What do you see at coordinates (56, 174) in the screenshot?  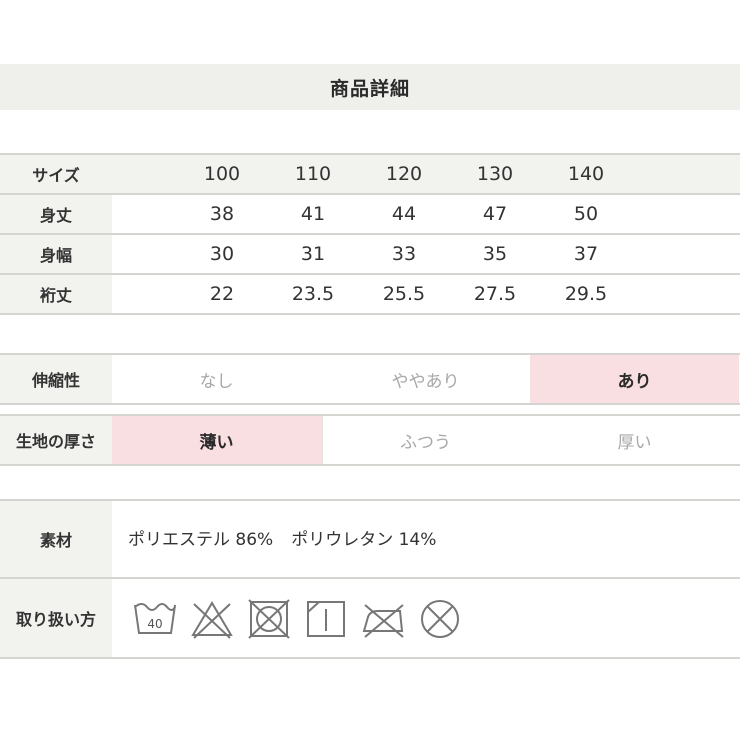 I see `size-header-label: サイズ` at bounding box center [56, 174].